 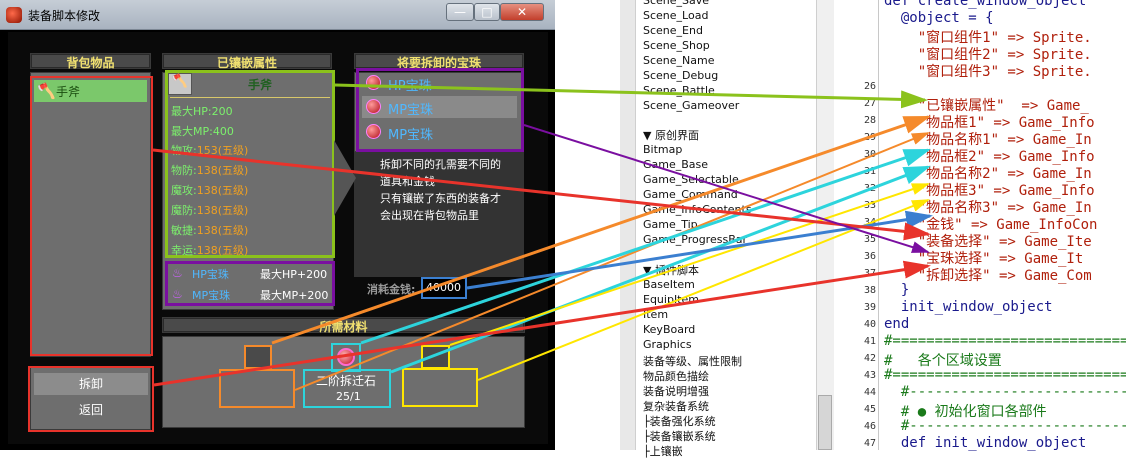 What do you see at coordinates (726, 188) in the screenshot?
I see `arrow-remove` at bounding box center [726, 188].